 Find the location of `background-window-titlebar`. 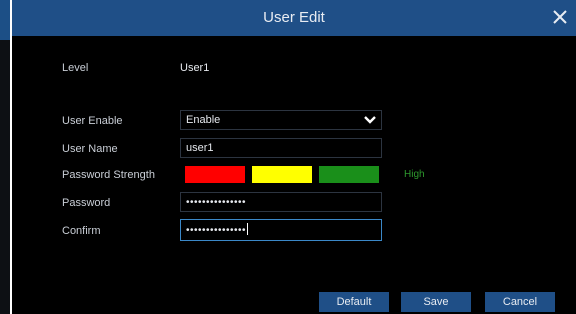

background-window-titlebar is located at coordinates (5, 20).